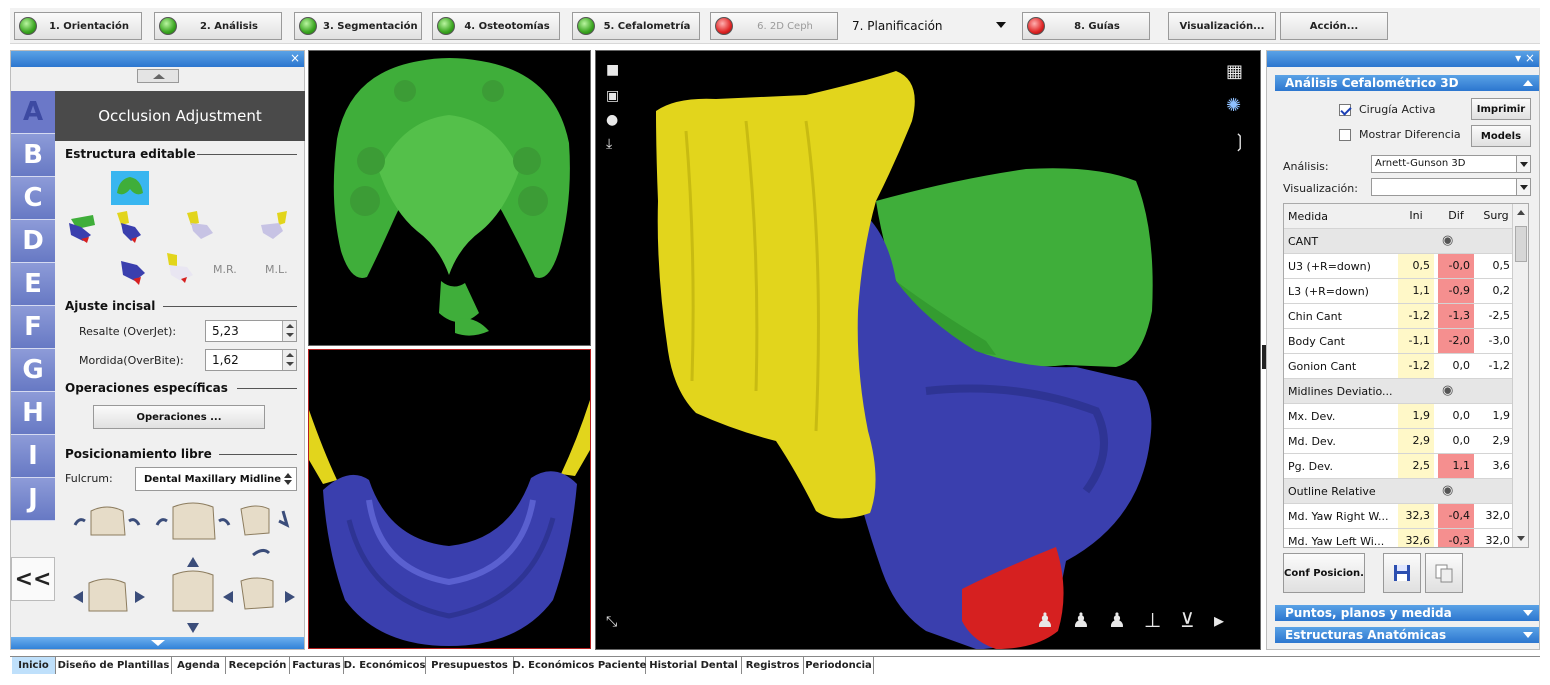 Image resolution: width=1550 pixels, height=685 pixels. I want to click on letter-tab-g: G, so click(33, 370).